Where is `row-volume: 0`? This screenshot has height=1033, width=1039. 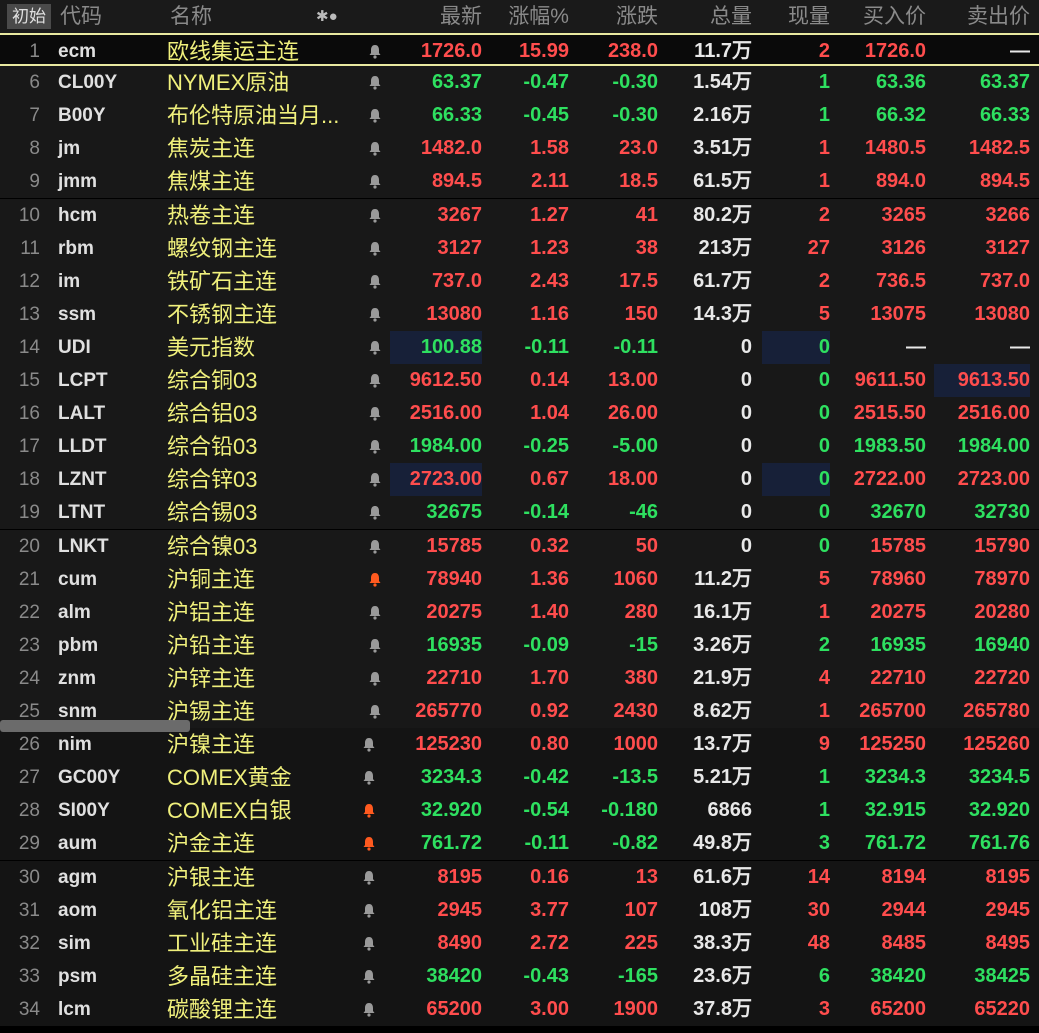
row-volume: 0 is located at coordinates (746, 347).